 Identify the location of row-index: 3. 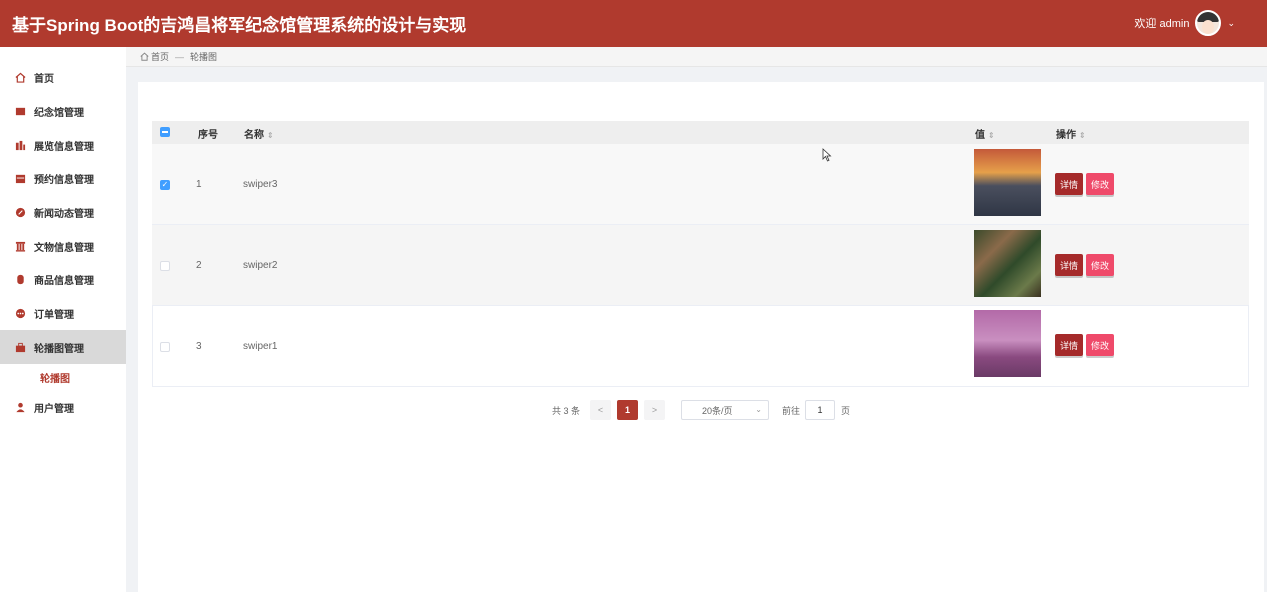
(199, 346).